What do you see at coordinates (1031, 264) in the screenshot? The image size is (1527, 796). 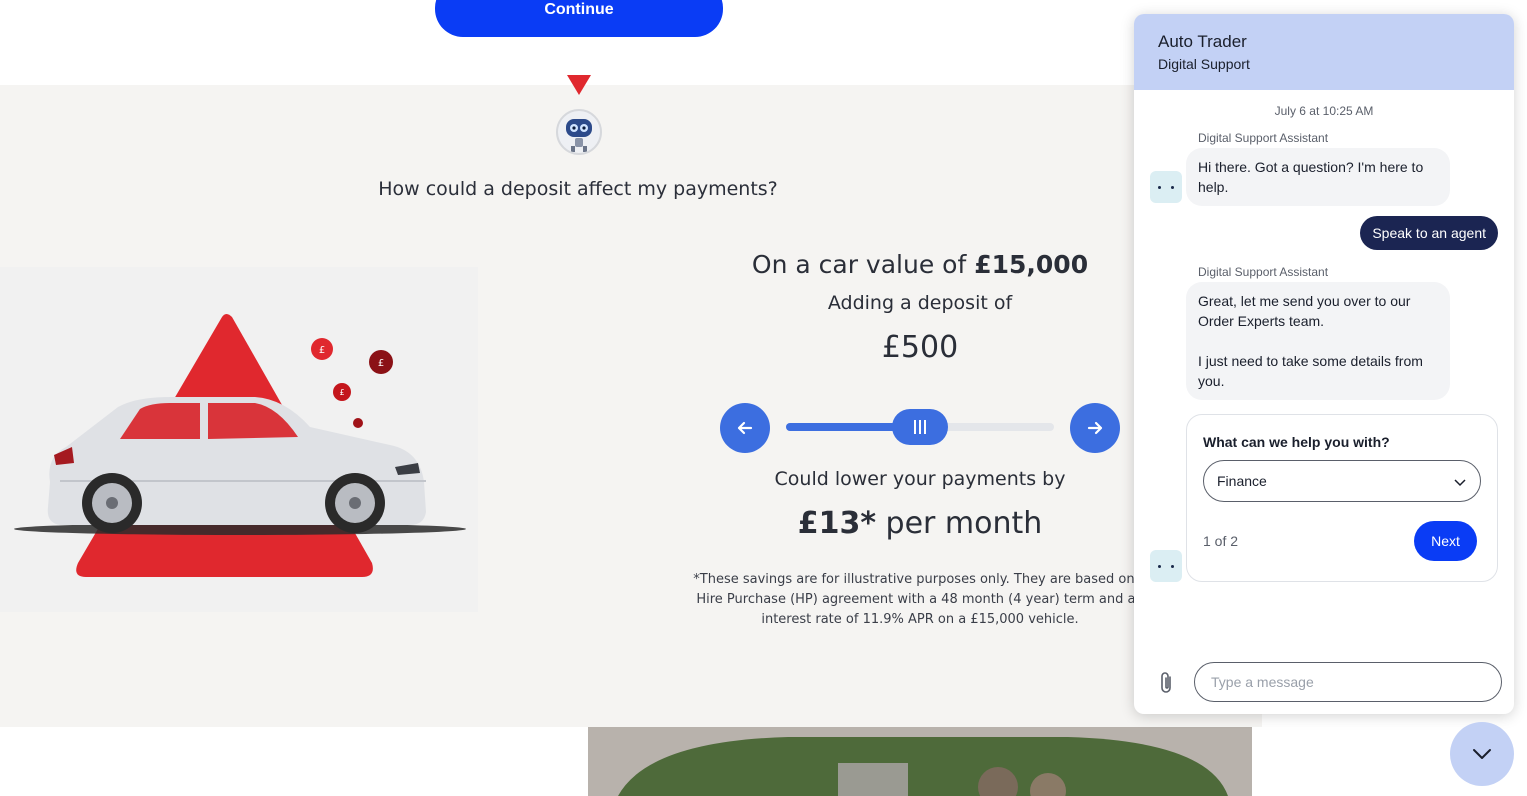 I see `car-value-amount: £15,000` at bounding box center [1031, 264].